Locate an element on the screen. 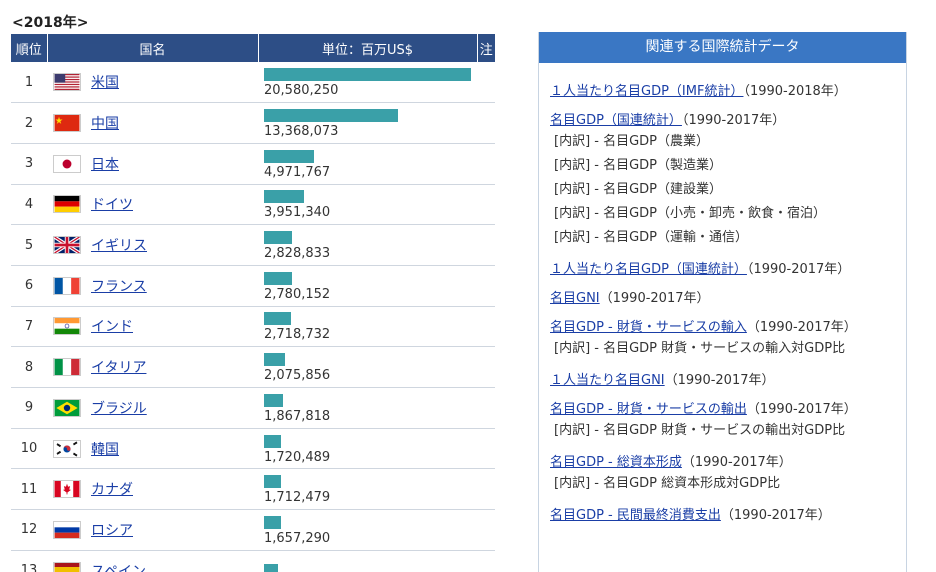 Image resolution: width=936 pixels, height=572 pixels. related-stat-item: １人当たり名目GDP（IMF統計）（1990-2018年） is located at coordinates (728, 92).